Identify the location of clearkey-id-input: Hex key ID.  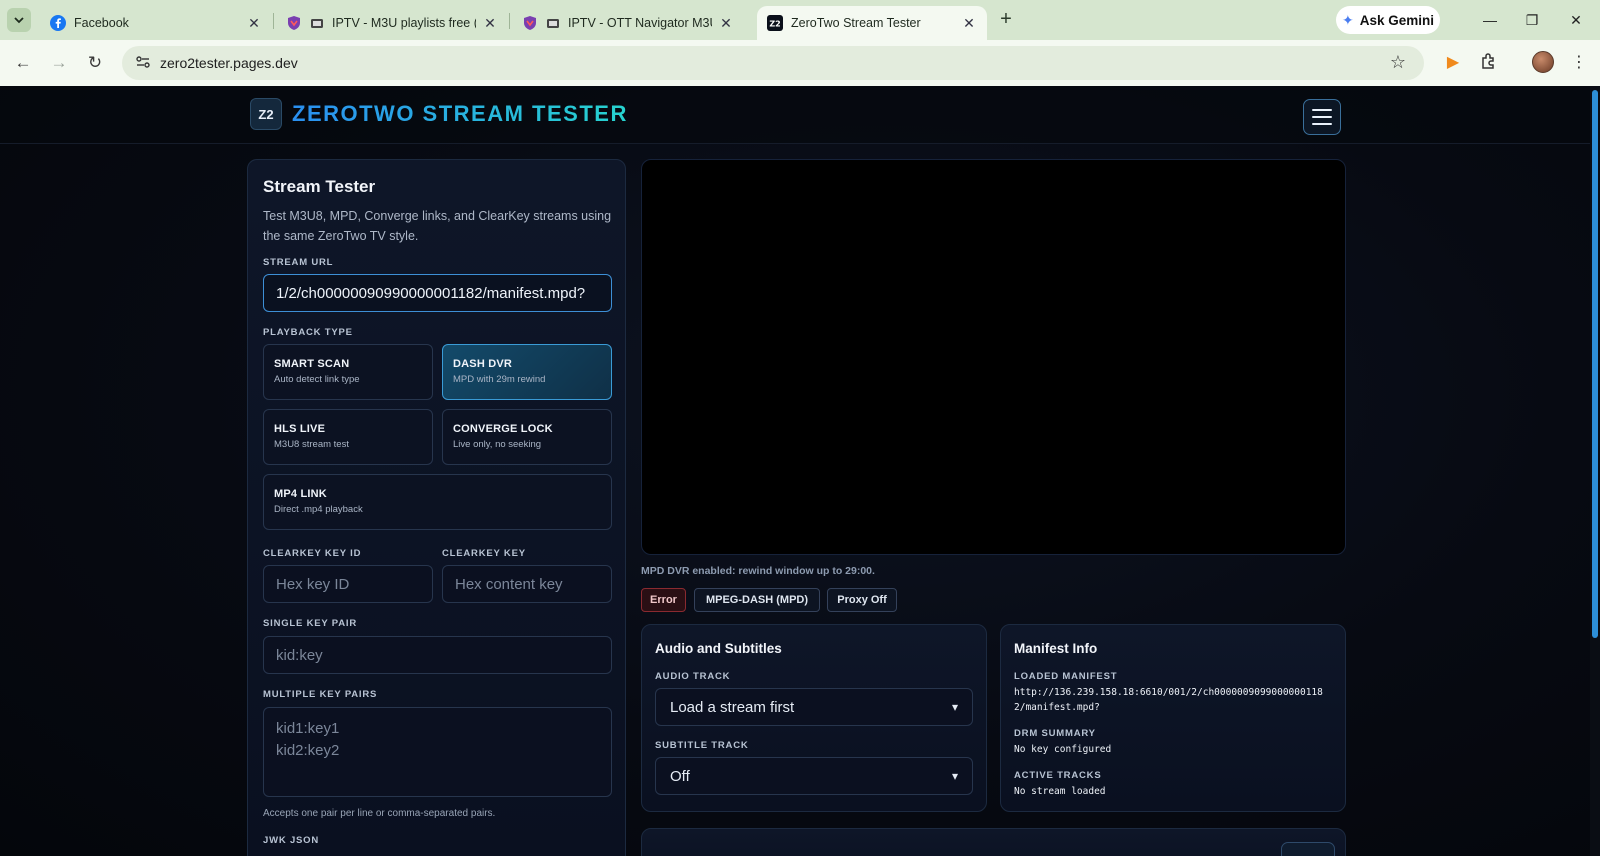
(348, 584).